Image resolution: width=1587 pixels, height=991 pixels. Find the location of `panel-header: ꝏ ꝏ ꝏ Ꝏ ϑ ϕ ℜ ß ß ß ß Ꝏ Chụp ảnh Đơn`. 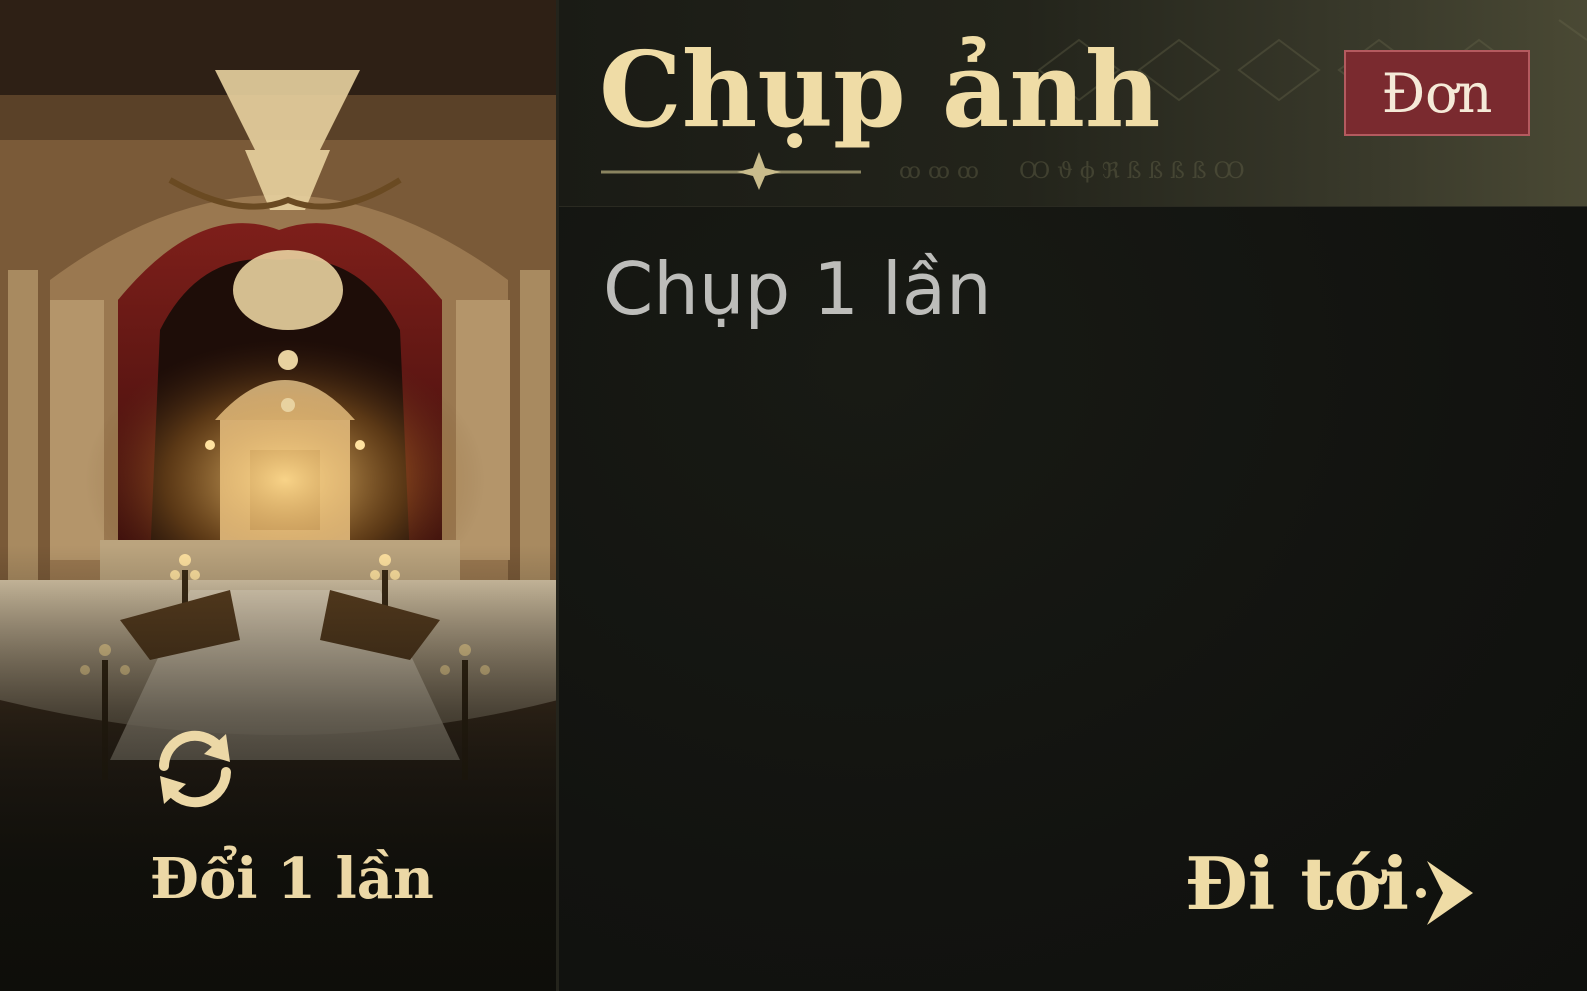

panel-header: ꝏ ꝏ ꝏ Ꝏ ϑ ϕ ℜ ß ß ß ß Ꝏ Chụp ảnh Đơn is located at coordinates (1073, 103).